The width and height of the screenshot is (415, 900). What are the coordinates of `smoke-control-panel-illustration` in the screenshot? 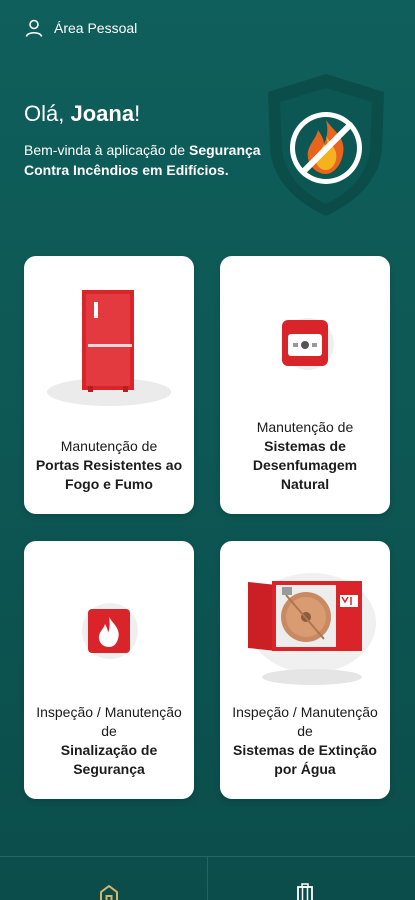 It's located at (308, 344).